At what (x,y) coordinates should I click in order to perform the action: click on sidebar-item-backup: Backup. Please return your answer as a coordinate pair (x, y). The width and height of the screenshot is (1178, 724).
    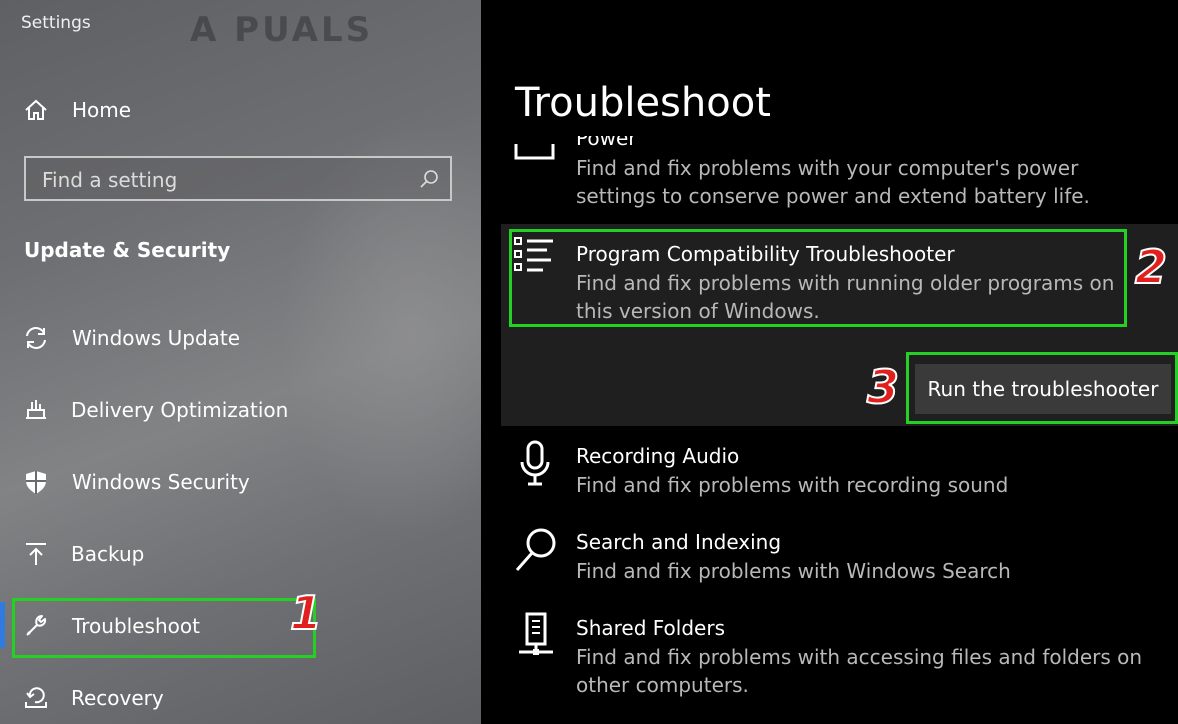
    Looking at the image, I should click on (240, 554).